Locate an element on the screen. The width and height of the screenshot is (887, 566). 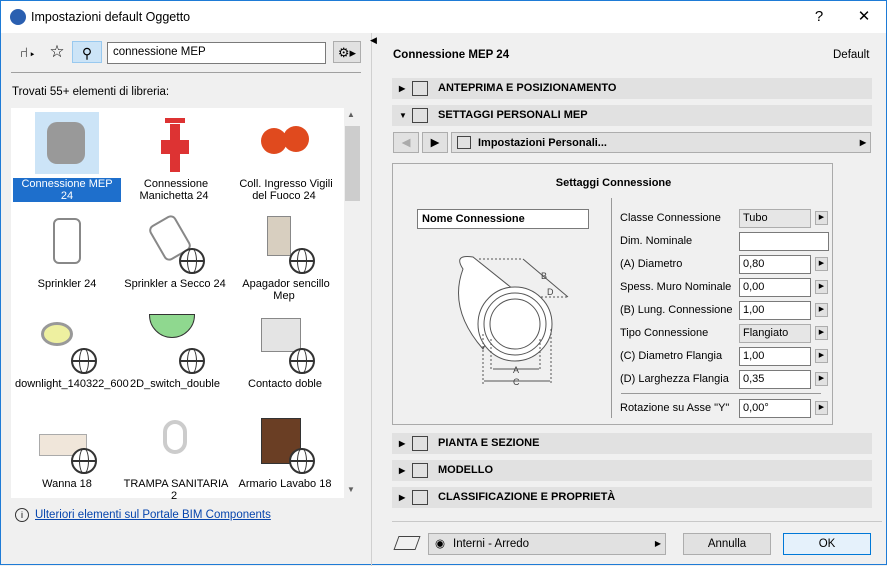
bathtub-icon is located at coordinates (67, 443).